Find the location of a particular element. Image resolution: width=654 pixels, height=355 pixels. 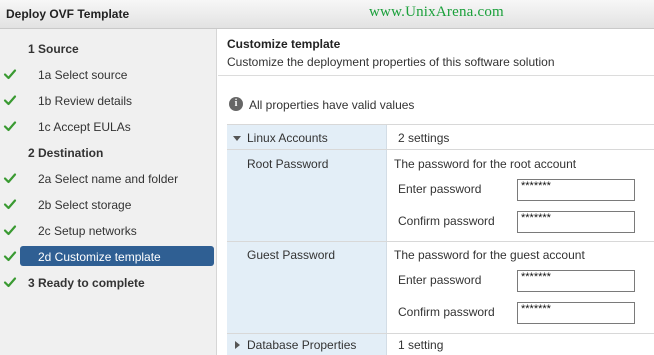

validation-status: All properties have valid values is located at coordinates (332, 105).